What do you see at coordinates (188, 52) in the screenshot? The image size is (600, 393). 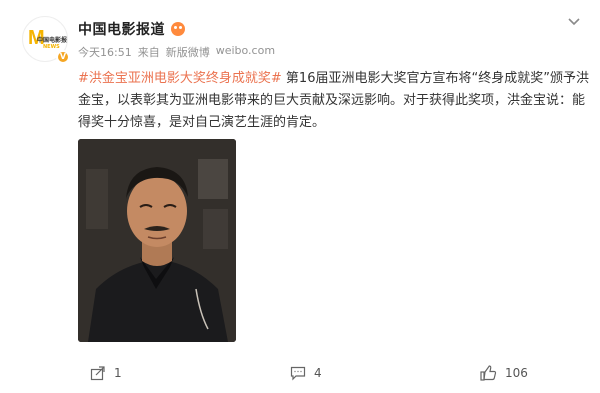 I see `post-source: 新版微博` at bounding box center [188, 52].